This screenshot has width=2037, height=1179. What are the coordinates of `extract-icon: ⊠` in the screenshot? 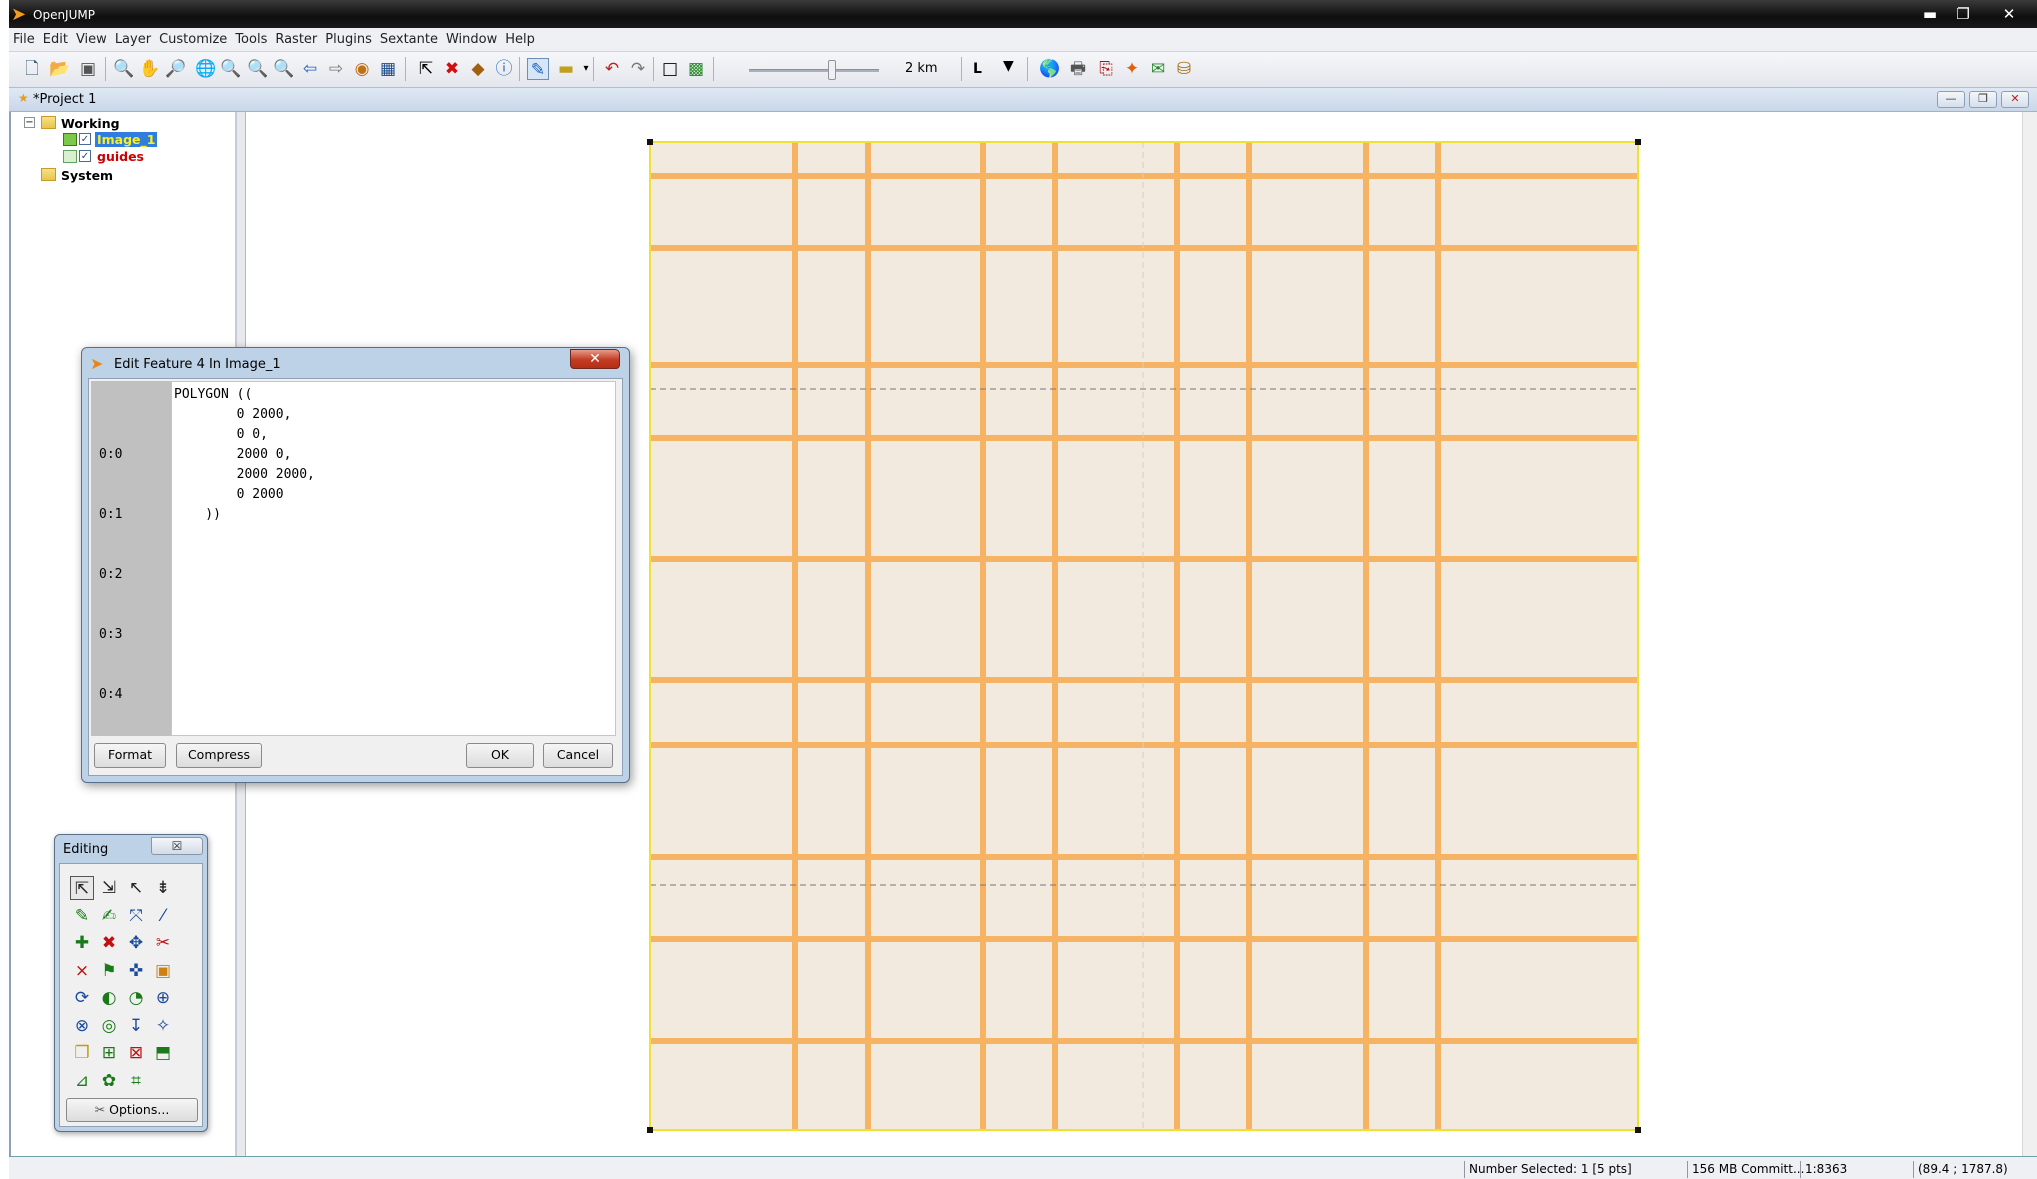 It's located at (136, 1053).